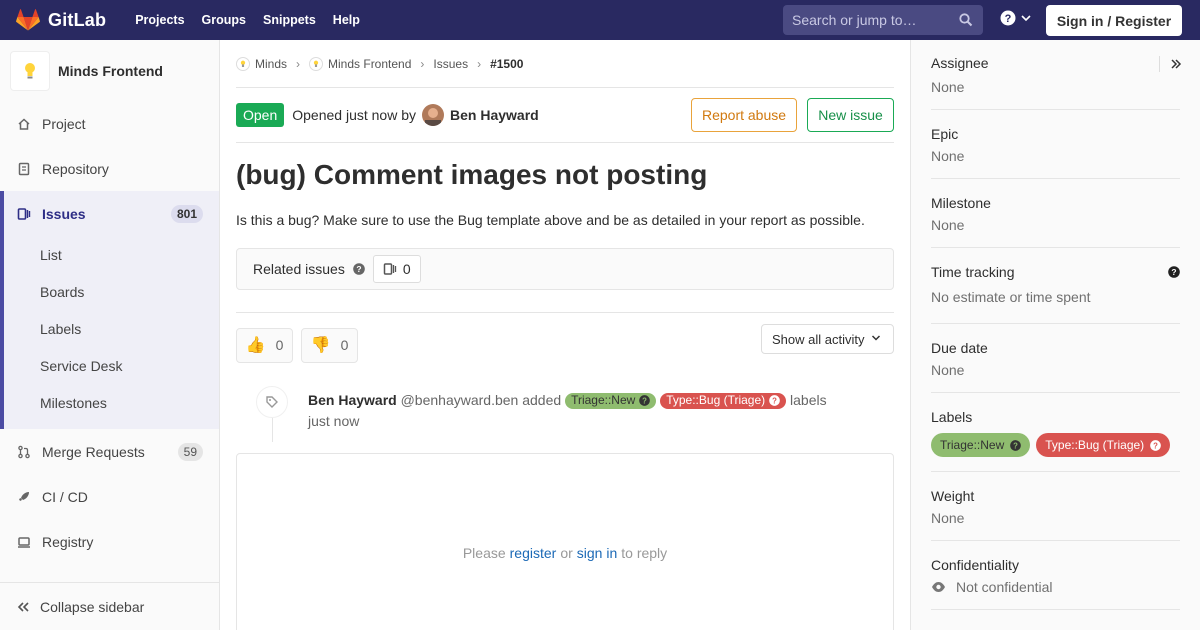  I want to click on sidebar-subitem-service-desk: Service Desk, so click(111, 365).